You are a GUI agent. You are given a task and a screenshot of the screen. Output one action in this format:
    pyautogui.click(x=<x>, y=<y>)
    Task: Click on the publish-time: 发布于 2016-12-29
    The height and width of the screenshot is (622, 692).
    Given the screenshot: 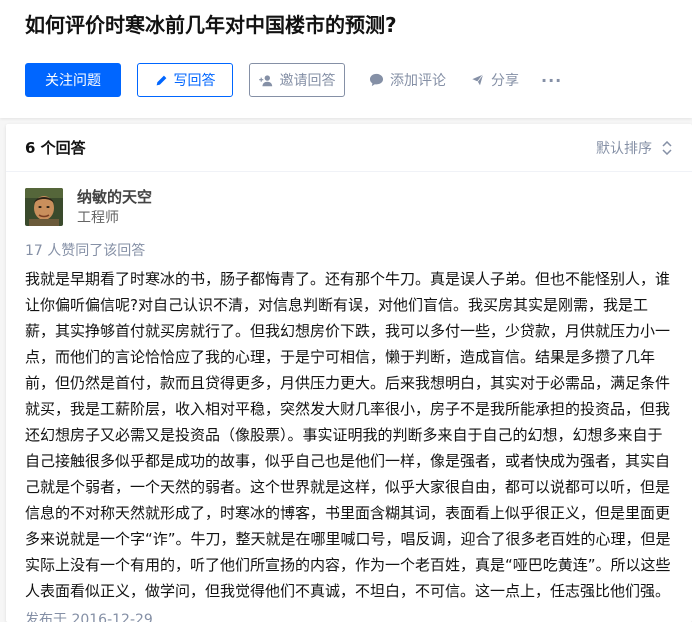 What is the action you would take?
    pyautogui.click(x=348, y=616)
    